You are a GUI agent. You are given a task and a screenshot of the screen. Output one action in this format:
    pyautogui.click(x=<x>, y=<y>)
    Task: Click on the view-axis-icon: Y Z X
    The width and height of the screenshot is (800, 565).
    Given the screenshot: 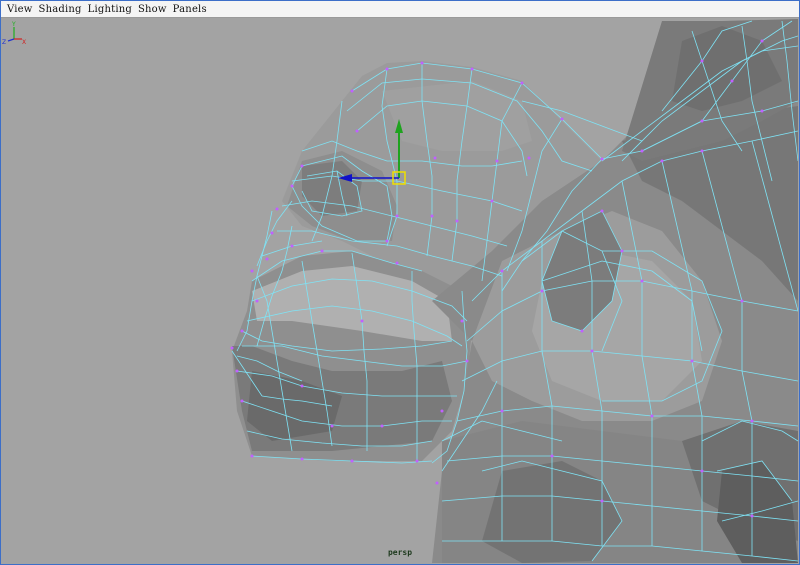 What is the action you would take?
    pyautogui.click(x=14, y=33)
    